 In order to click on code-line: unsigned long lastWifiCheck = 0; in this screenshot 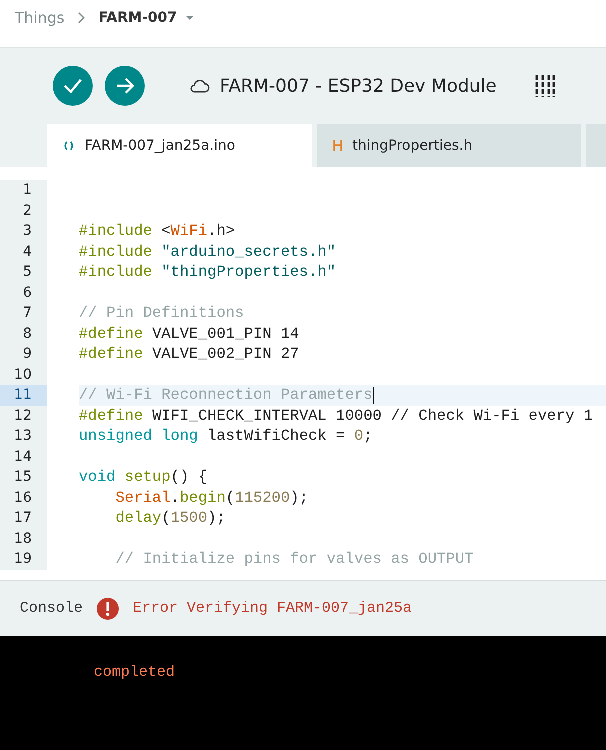, I will do `click(226, 436)`.